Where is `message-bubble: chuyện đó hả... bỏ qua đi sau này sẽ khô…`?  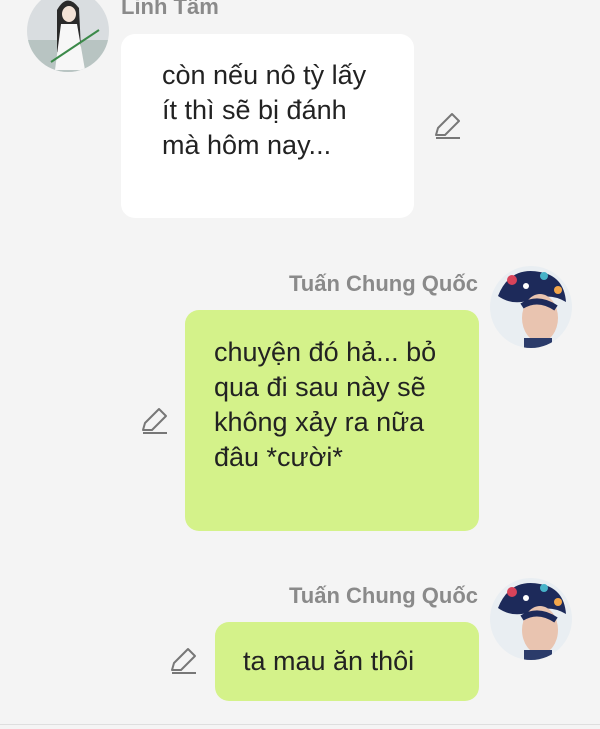 message-bubble: chuyện đó hả... bỏ qua đi sau này sẽ khô… is located at coordinates (332, 420).